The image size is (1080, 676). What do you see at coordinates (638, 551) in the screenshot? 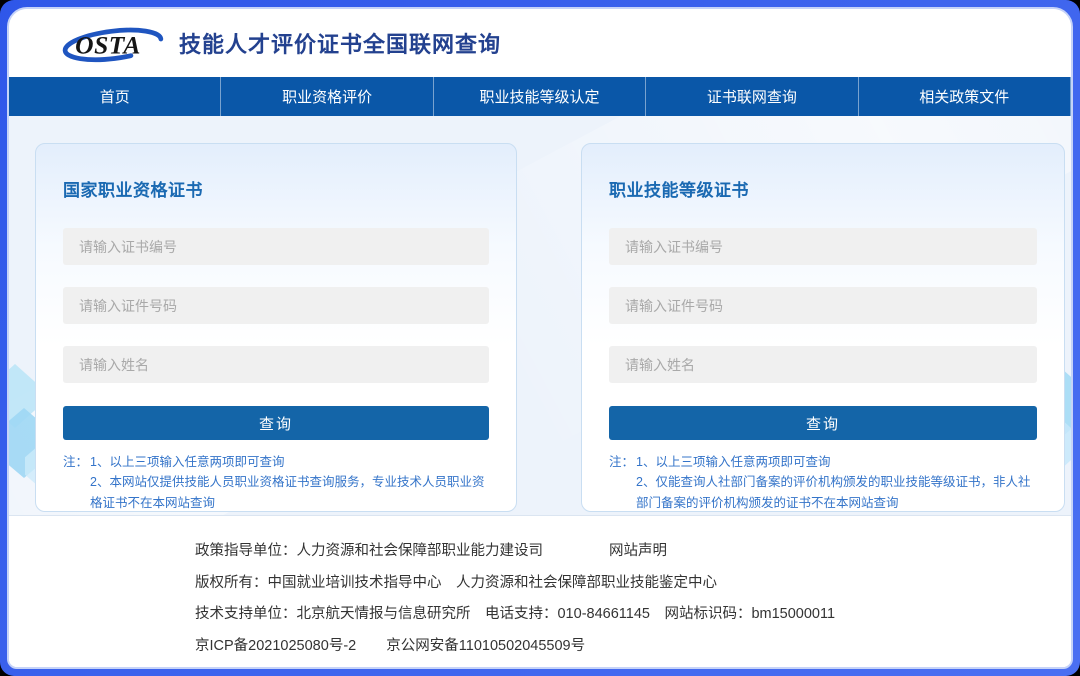
I see `site-declaration-link: 网站声明` at bounding box center [638, 551].